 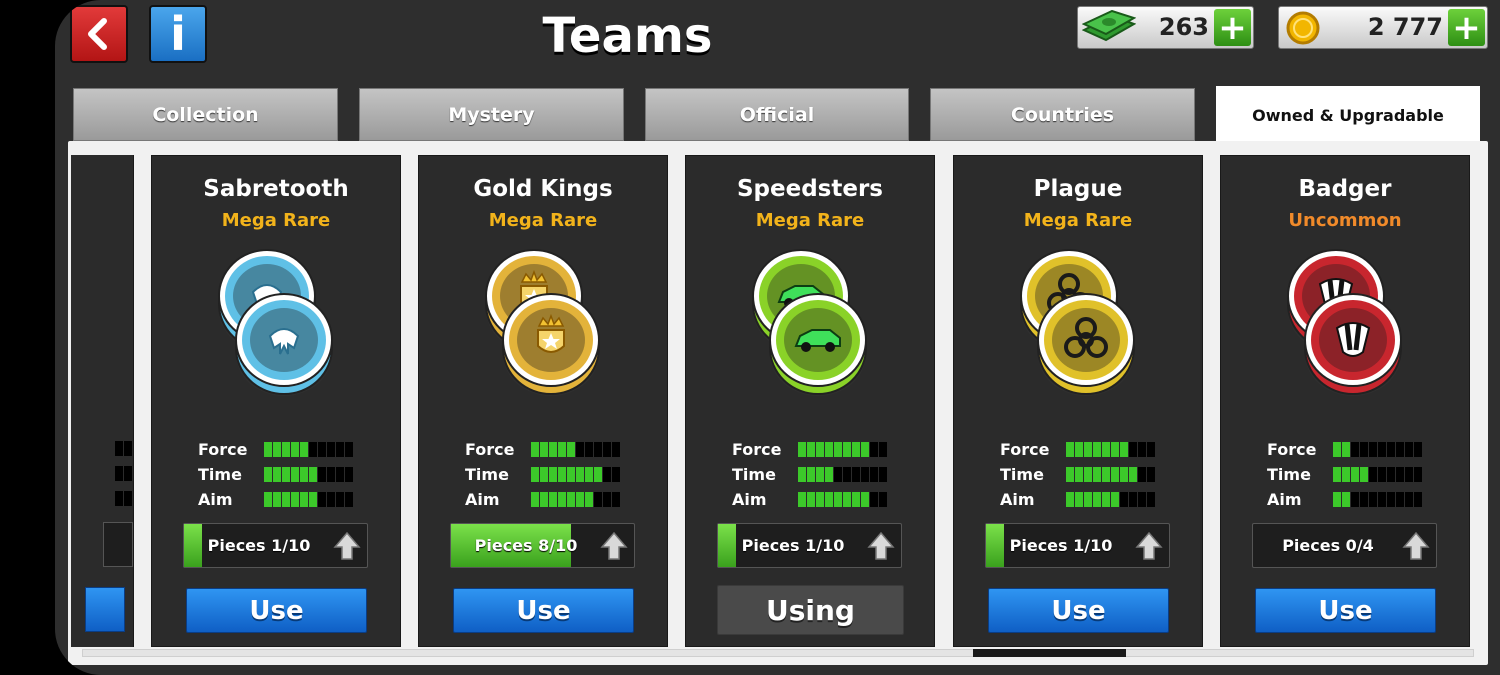 What do you see at coordinates (1348, 115) in the screenshot?
I see `tab-owned-upgradable: Owned & Upgradable` at bounding box center [1348, 115].